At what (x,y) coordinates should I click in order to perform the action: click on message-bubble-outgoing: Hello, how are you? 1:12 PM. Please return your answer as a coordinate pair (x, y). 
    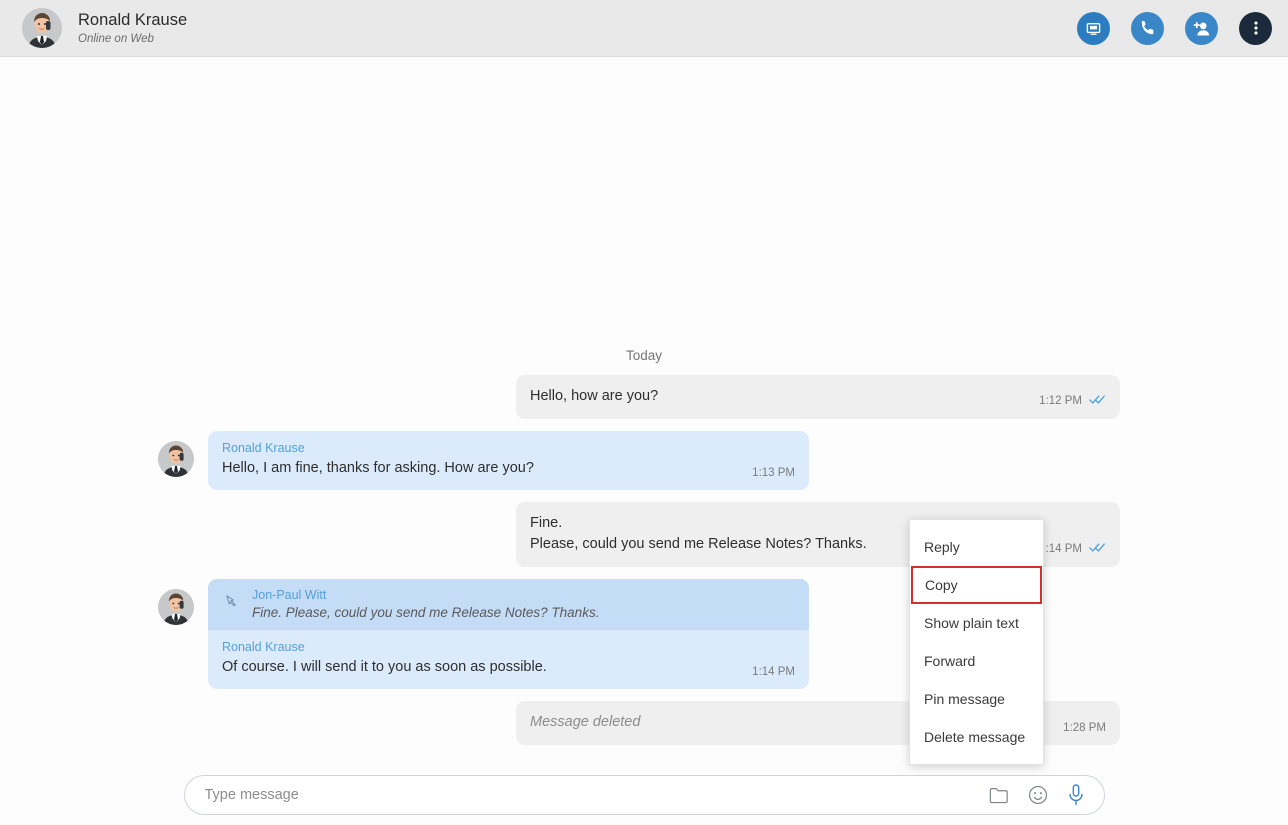
    Looking at the image, I should click on (818, 396).